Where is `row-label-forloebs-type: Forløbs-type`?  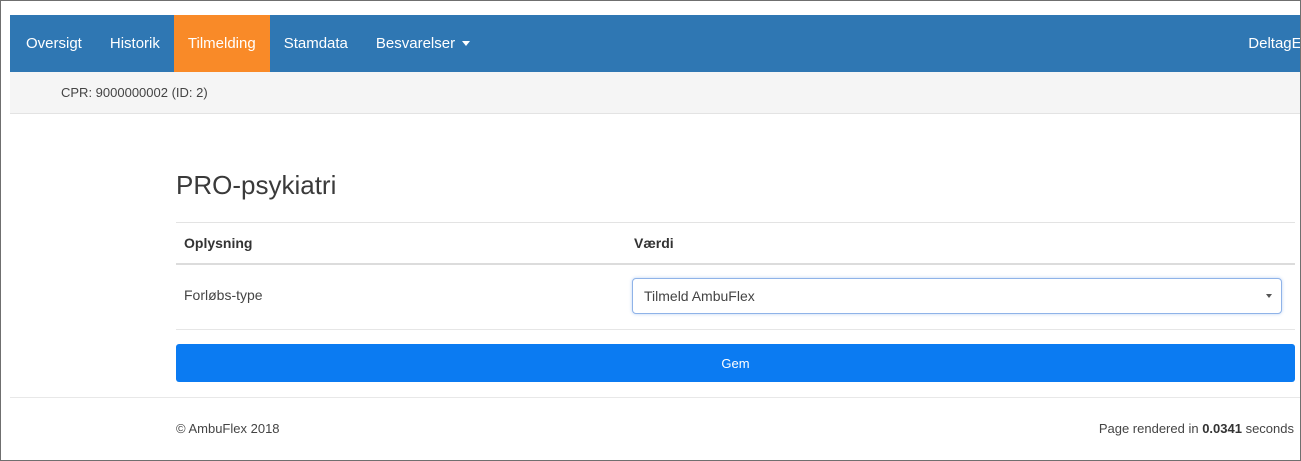
row-label-forloebs-type: Forløbs-type is located at coordinates (223, 295).